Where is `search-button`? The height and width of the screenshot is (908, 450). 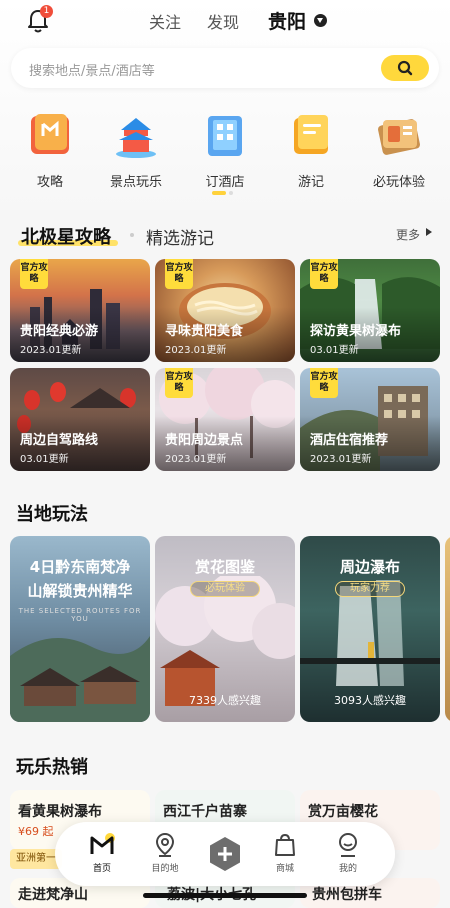
search-button is located at coordinates (405, 68).